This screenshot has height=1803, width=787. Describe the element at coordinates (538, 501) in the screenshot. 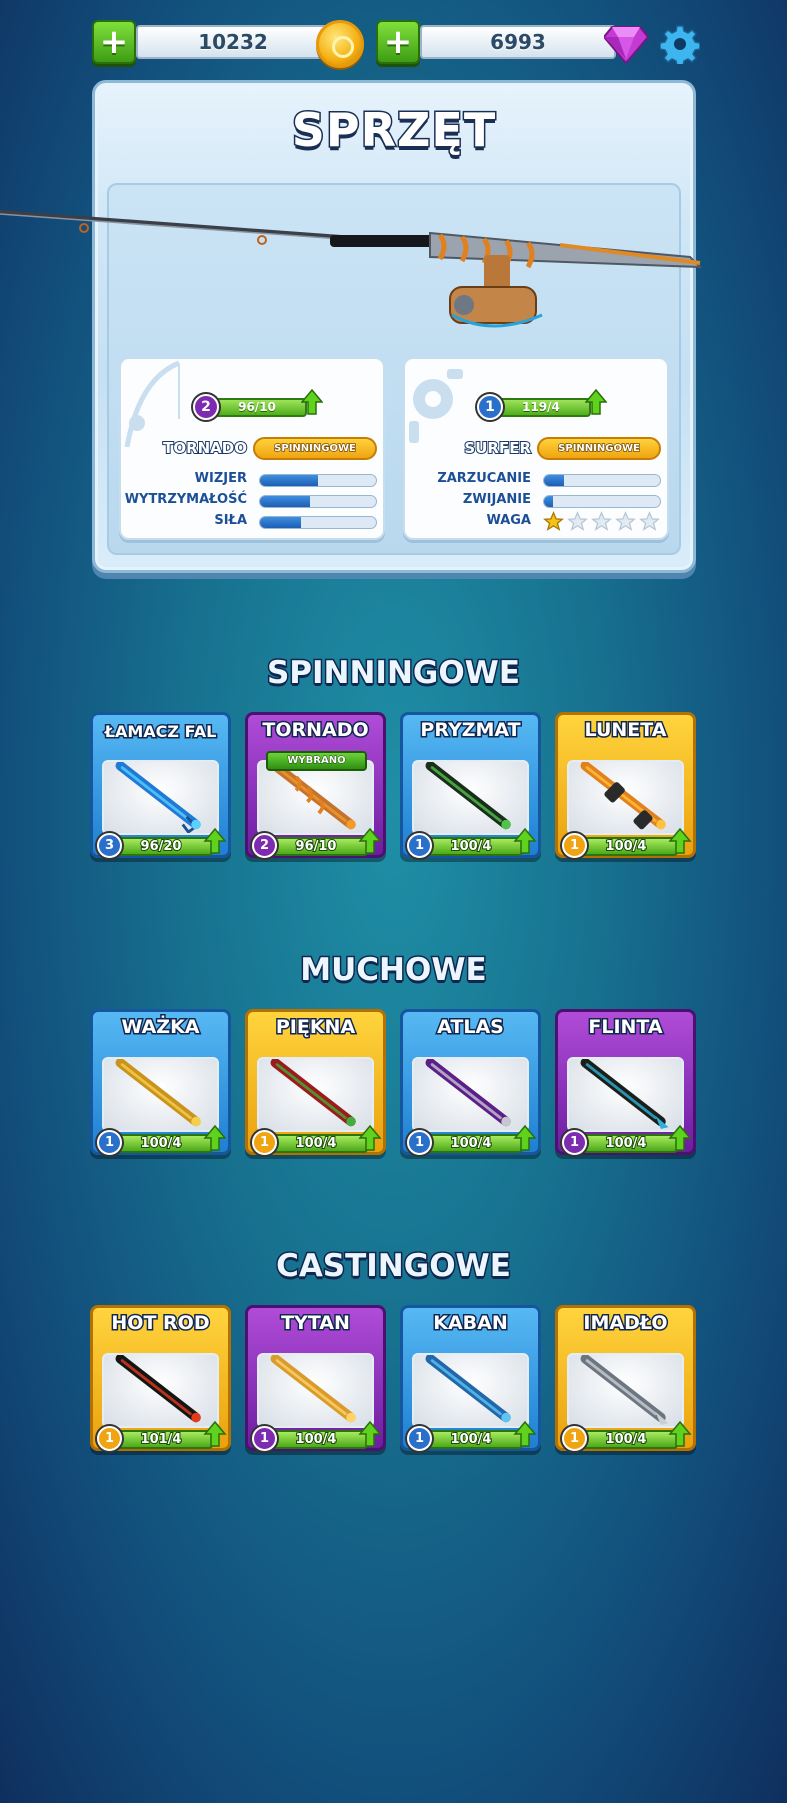

I see `stat-row: ZWIJANIE` at that location.